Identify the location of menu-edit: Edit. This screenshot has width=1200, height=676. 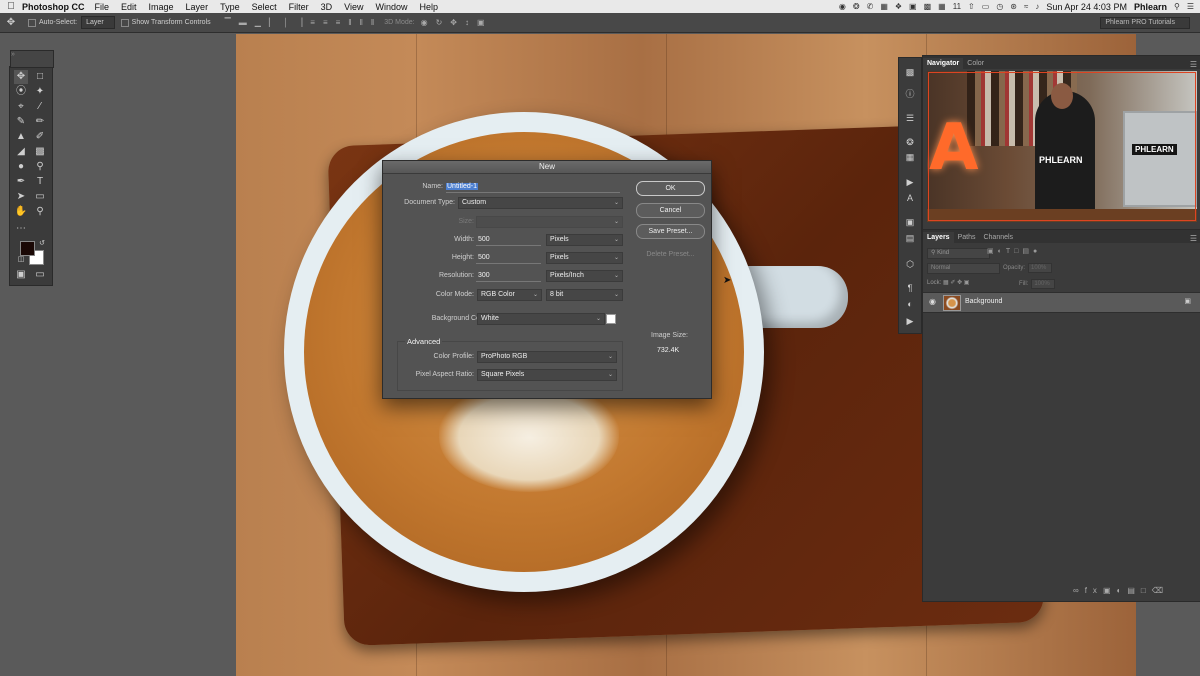
(129, 7).